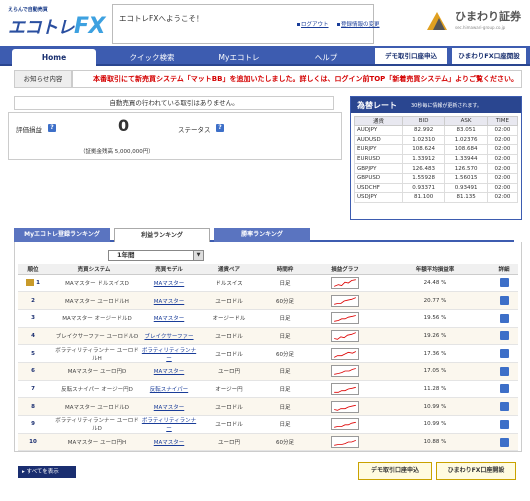  Describe the element at coordinates (285, 269) in the screenshot. I see `col-timeframe: 時間枠` at that location.